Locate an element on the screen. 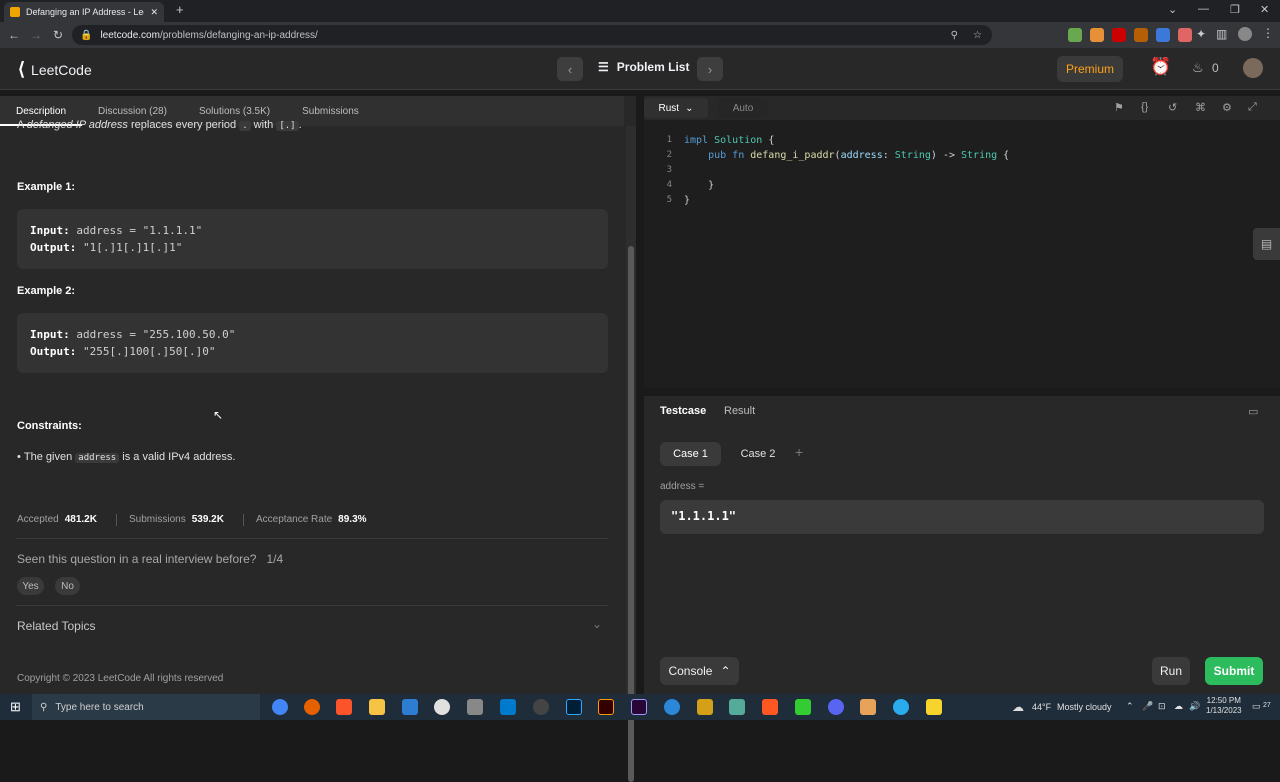 The width and height of the screenshot is (1280, 782). extensions-puzzle-icon: ✦ is located at coordinates (1201, 34).